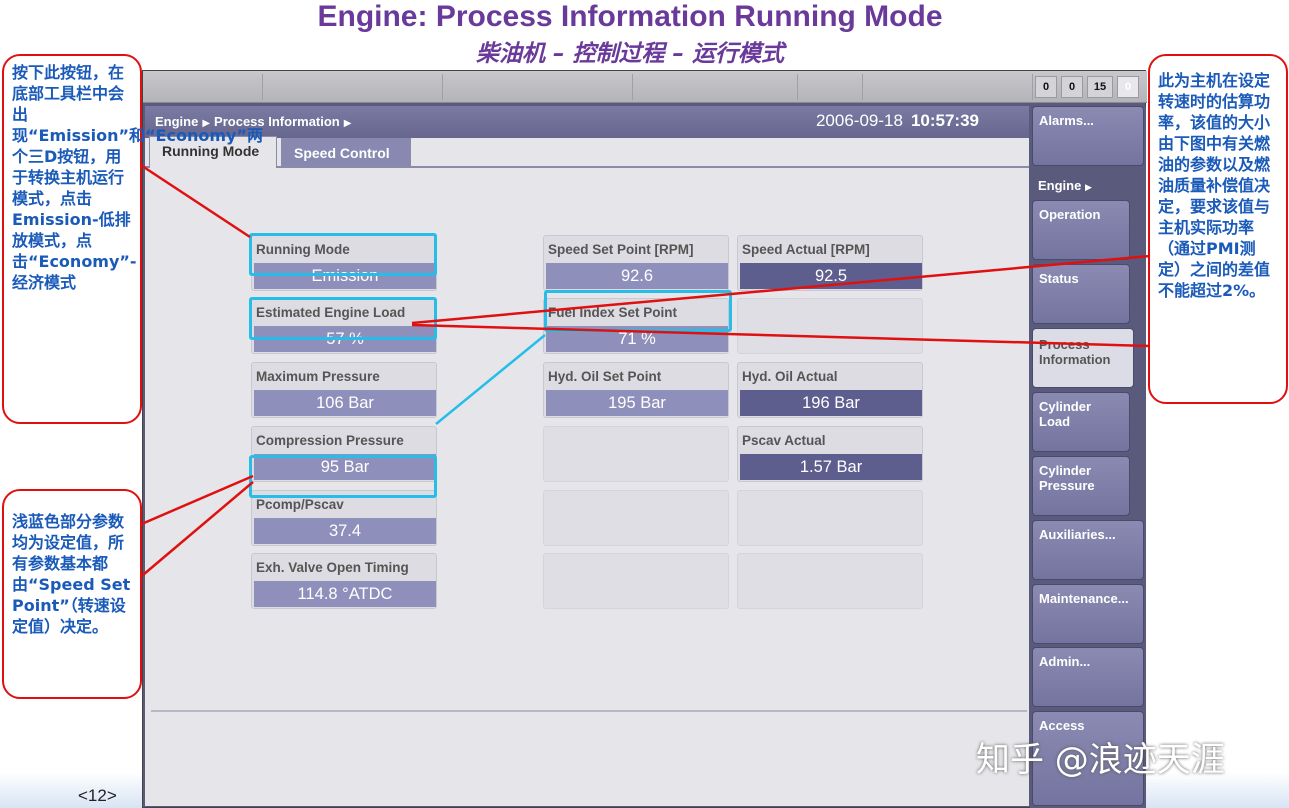  What do you see at coordinates (1100, 760) in the screenshot?
I see `watermark: 知乎 @浪迹天涯` at bounding box center [1100, 760].